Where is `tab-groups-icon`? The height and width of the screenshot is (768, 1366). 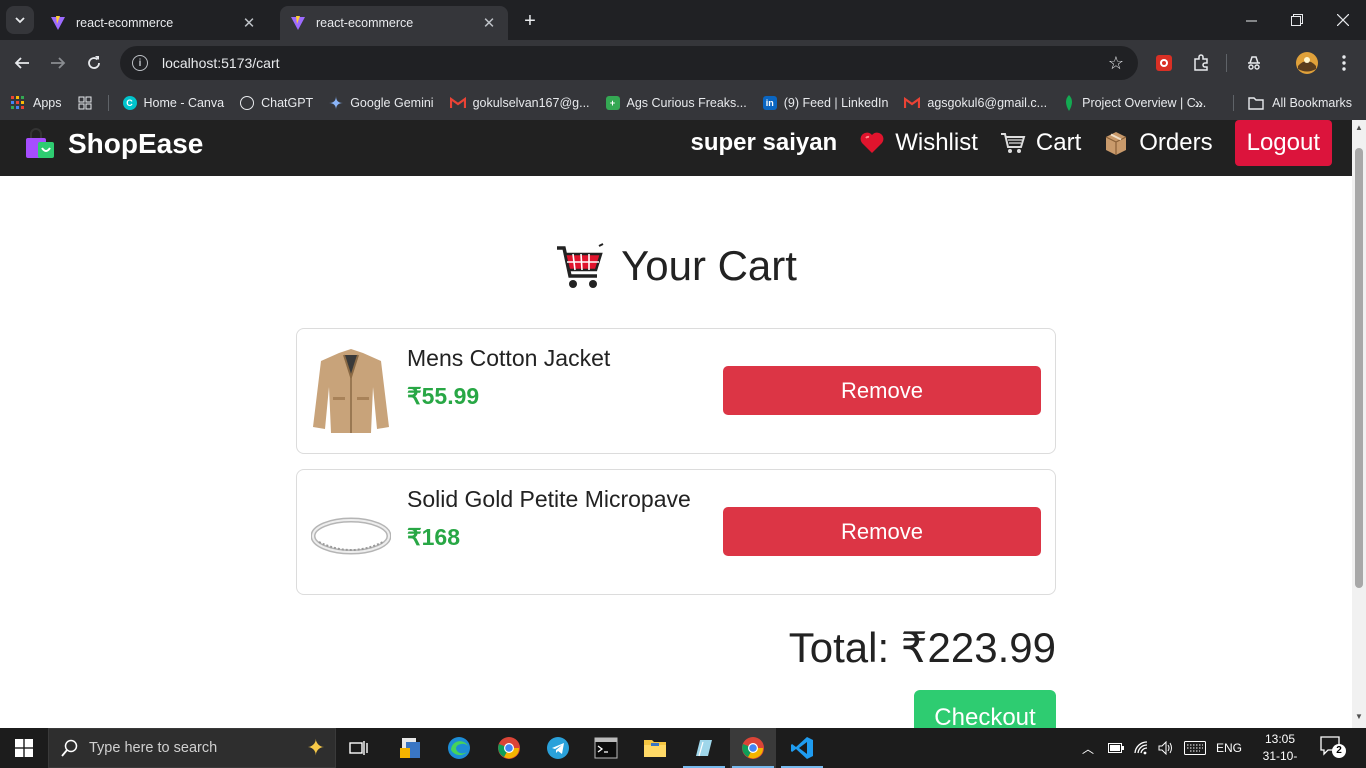
tab-groups-icon is located at coordinates (84, 103).